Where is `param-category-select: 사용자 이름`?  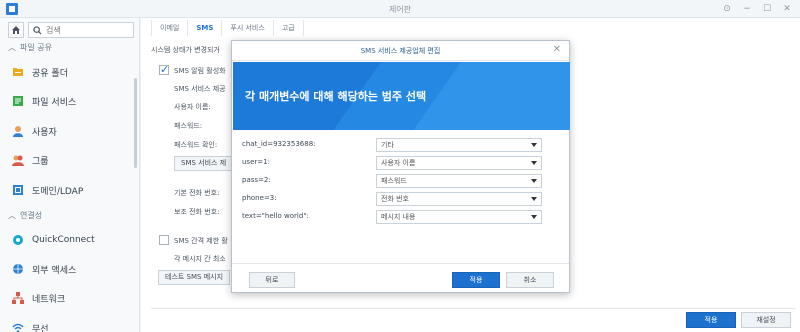 param-category-select: 사용자 이름 is located at coordinates (459, 163).